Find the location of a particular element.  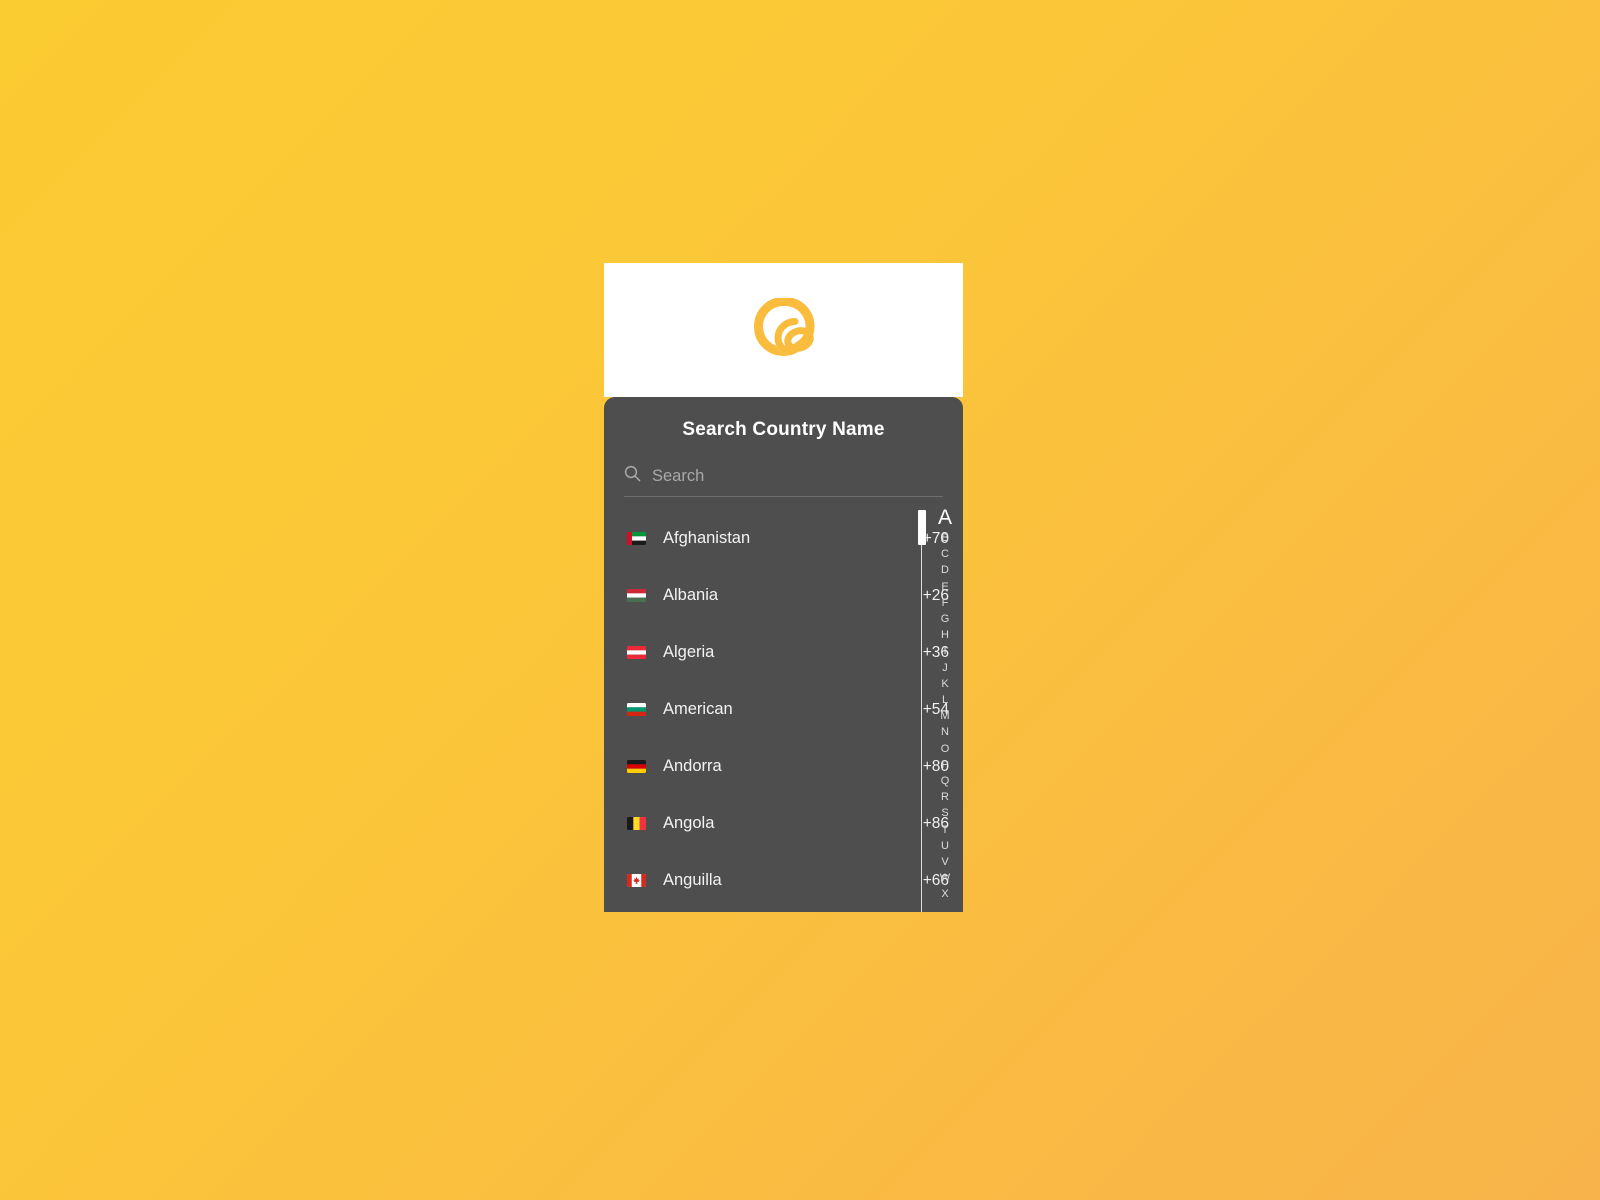

alpha-index-letter-i: I is located at coordinates (945, 651).